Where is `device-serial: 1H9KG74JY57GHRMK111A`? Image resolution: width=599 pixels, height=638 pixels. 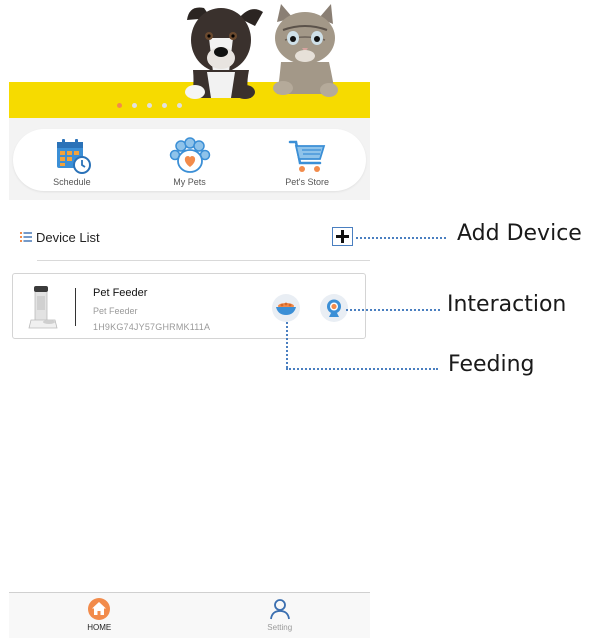
device-serial: 1H9KG74JY57GHRMK111A is located at coordinates (152, 327).